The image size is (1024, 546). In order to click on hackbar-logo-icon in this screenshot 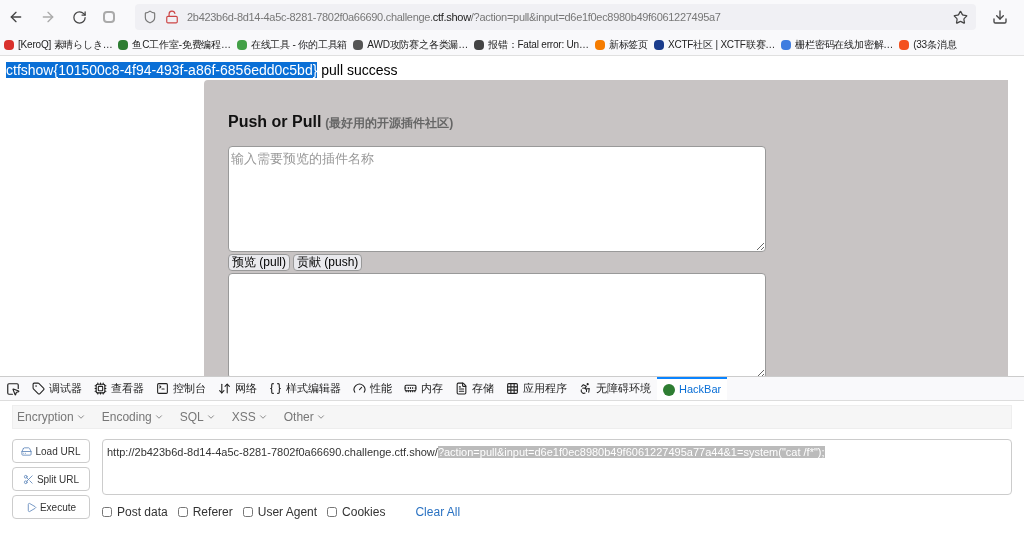, I will do `click(669, 389)`.